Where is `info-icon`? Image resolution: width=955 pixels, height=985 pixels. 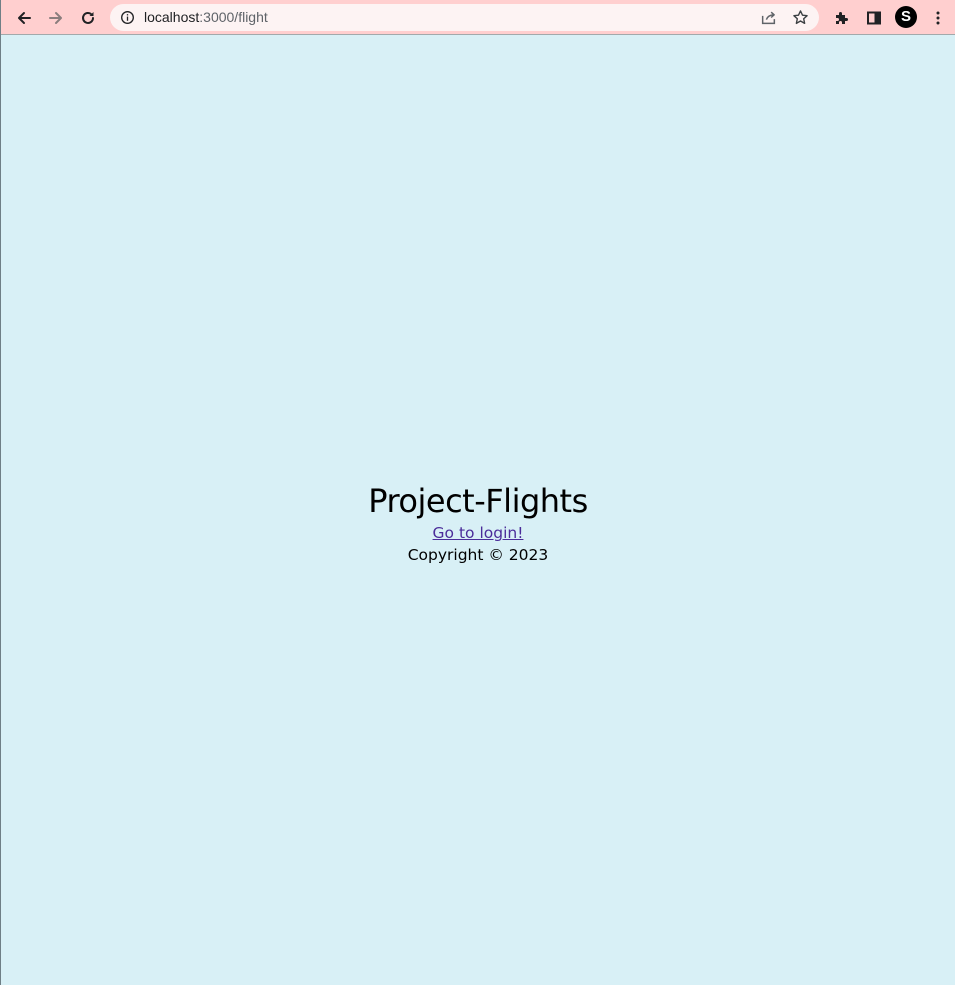
info-icon is located at coordinates (127, 17).